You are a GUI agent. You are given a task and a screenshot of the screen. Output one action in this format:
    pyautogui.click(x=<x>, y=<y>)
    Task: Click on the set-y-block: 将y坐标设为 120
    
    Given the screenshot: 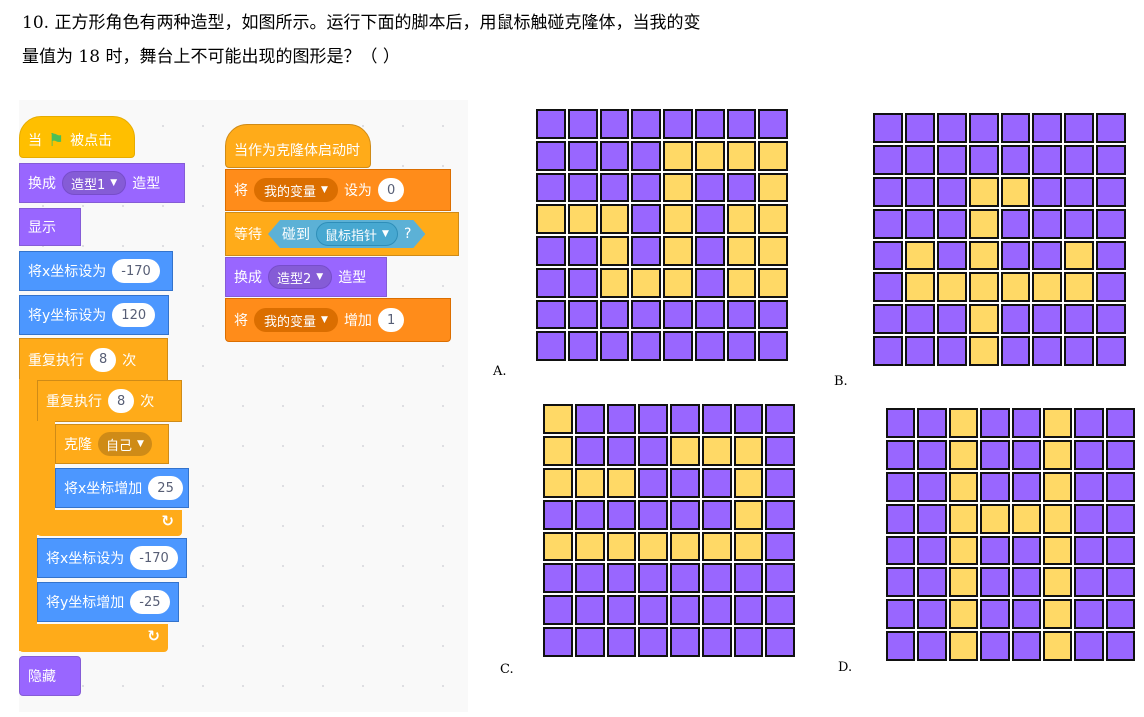 What is the action you would take?
    pyautogui.click(x=94, y=315)
    